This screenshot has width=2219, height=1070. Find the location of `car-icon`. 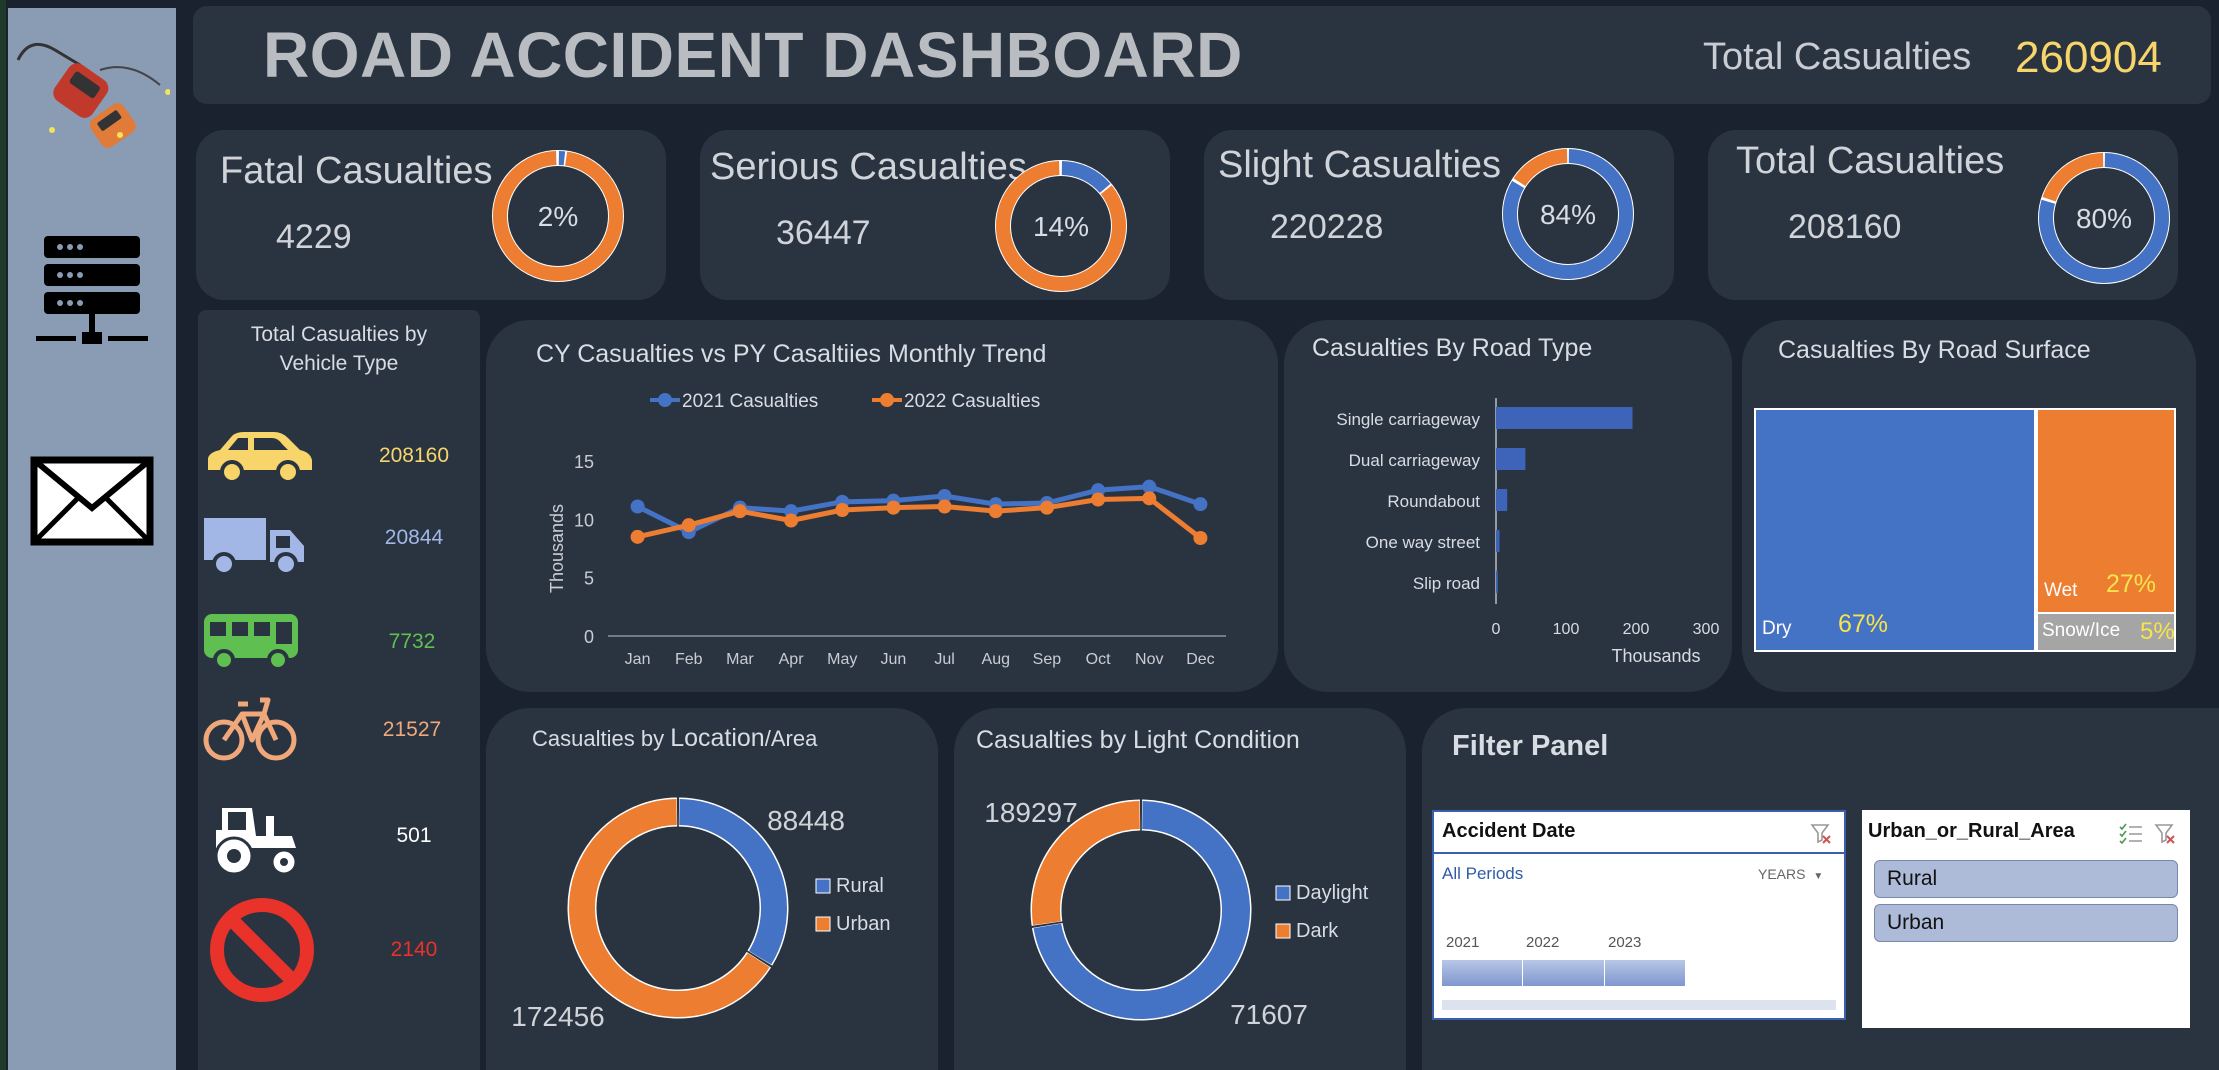

car-icon is located at coordinates (260, 458).